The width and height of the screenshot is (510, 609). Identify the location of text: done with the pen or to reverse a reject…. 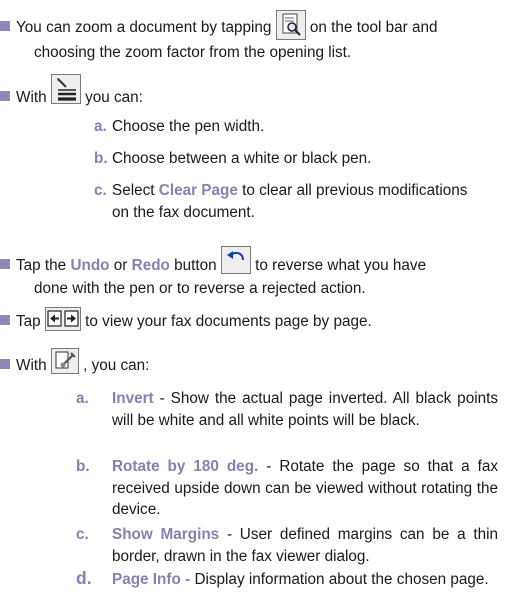
(200, 288).